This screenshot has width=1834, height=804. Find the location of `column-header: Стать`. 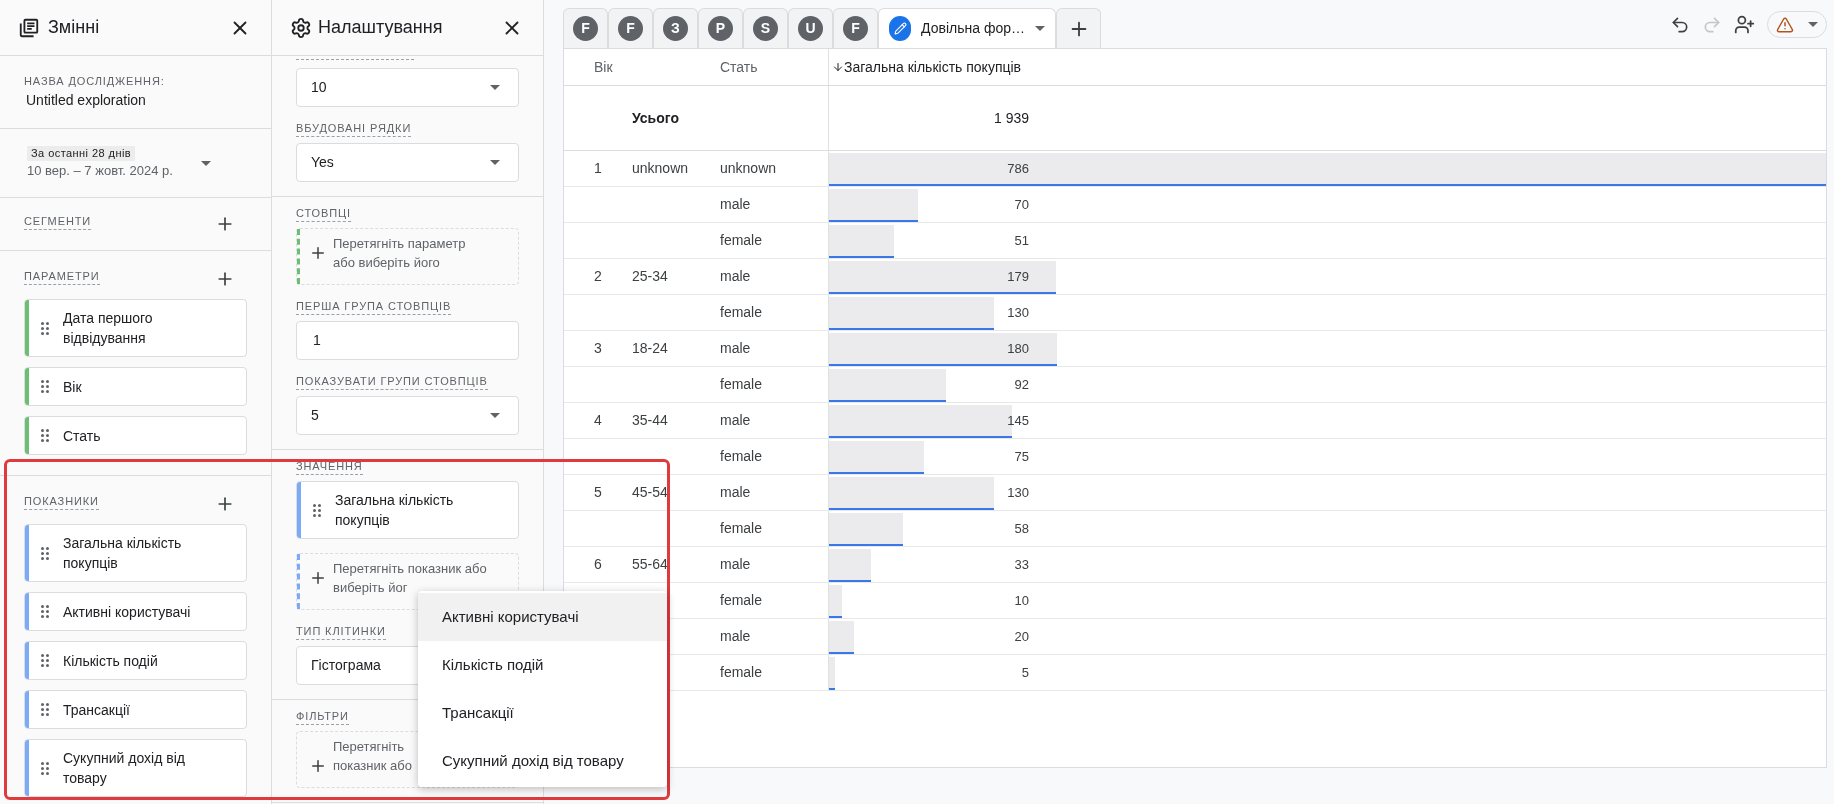

column-header: Стать is located at coordinates (739, 67).